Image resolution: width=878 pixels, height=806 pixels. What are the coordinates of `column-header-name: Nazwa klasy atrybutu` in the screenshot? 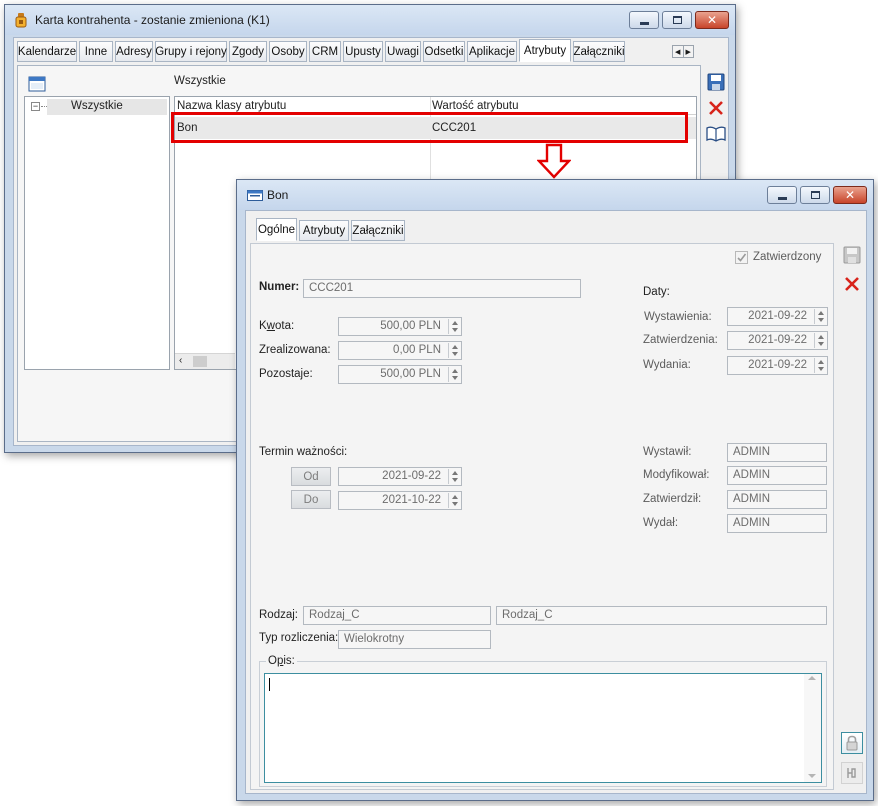 It's located at (231, 106).